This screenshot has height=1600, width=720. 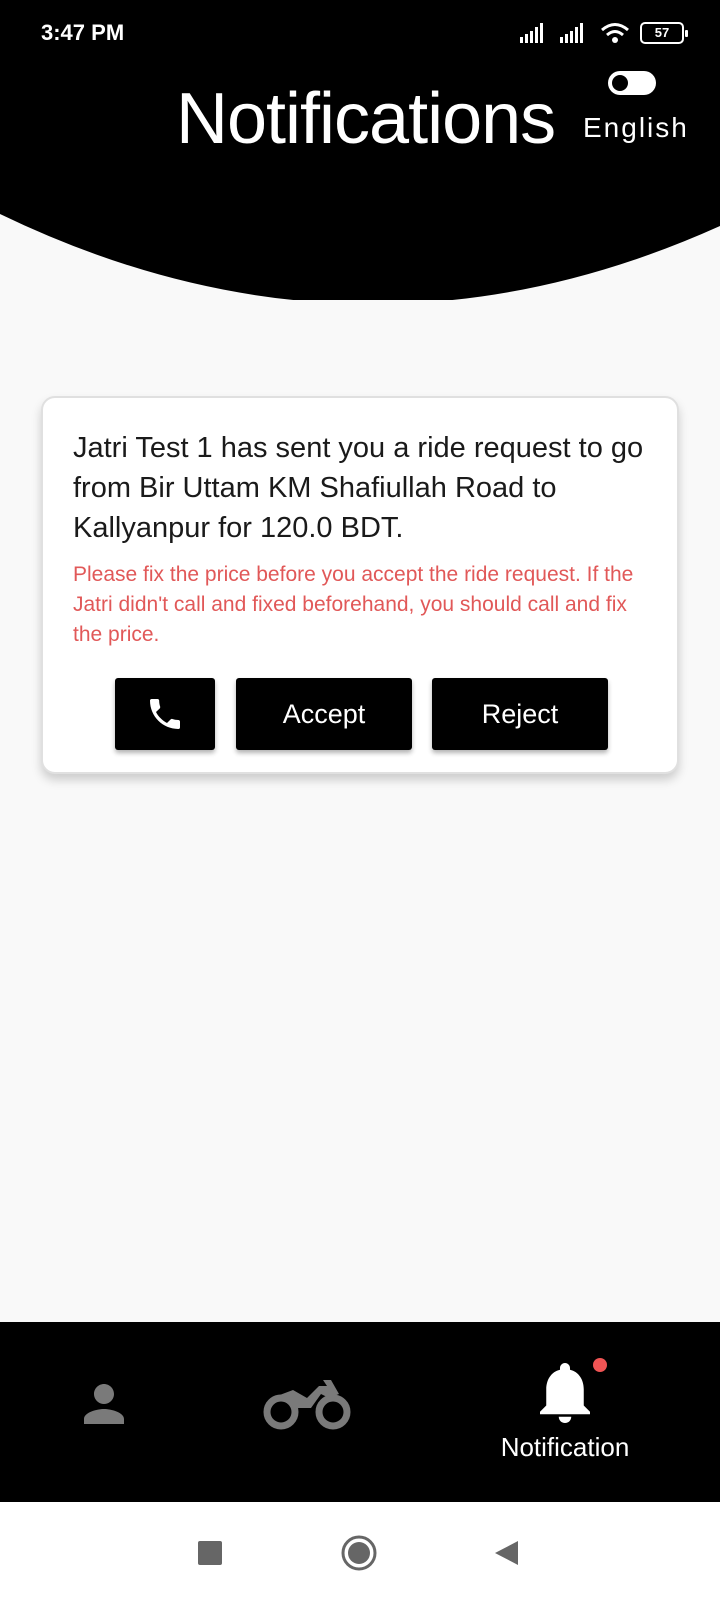 What do you see at coordinates (632, 83) in the screenshot?
I see `language-toggle` at bounding box center [632, 83].